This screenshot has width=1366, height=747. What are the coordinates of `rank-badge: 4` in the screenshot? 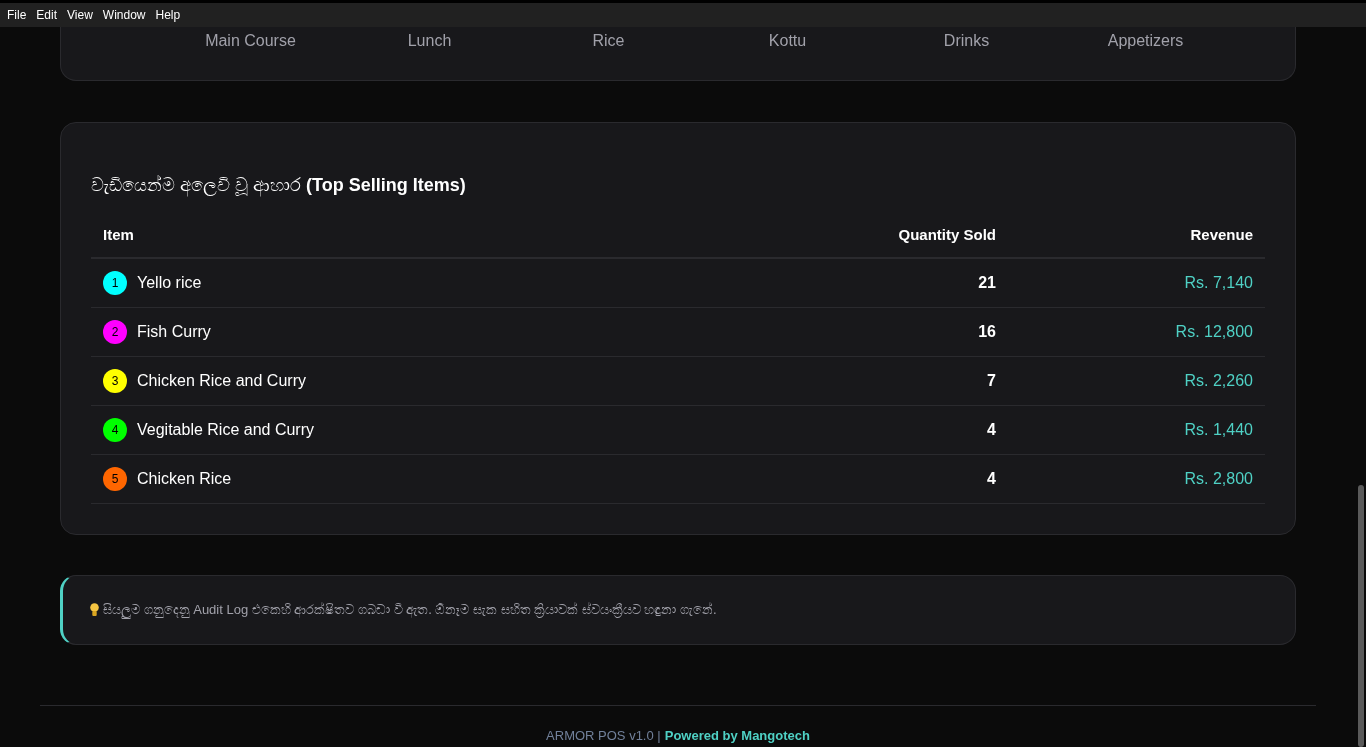 It's located at (115, 430).